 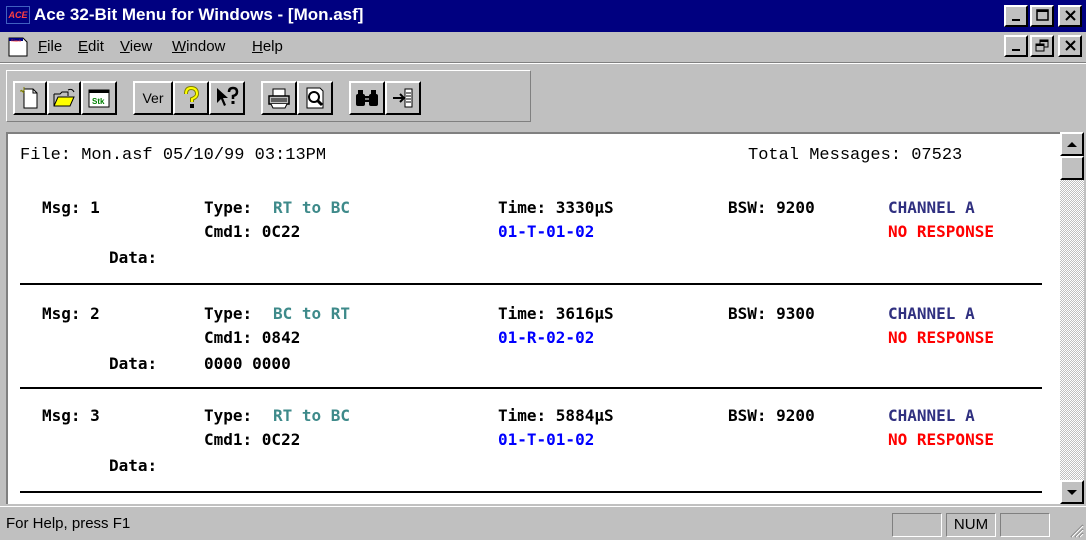 I want to click on arrow-down-icon, so click(x=1072, y=492).